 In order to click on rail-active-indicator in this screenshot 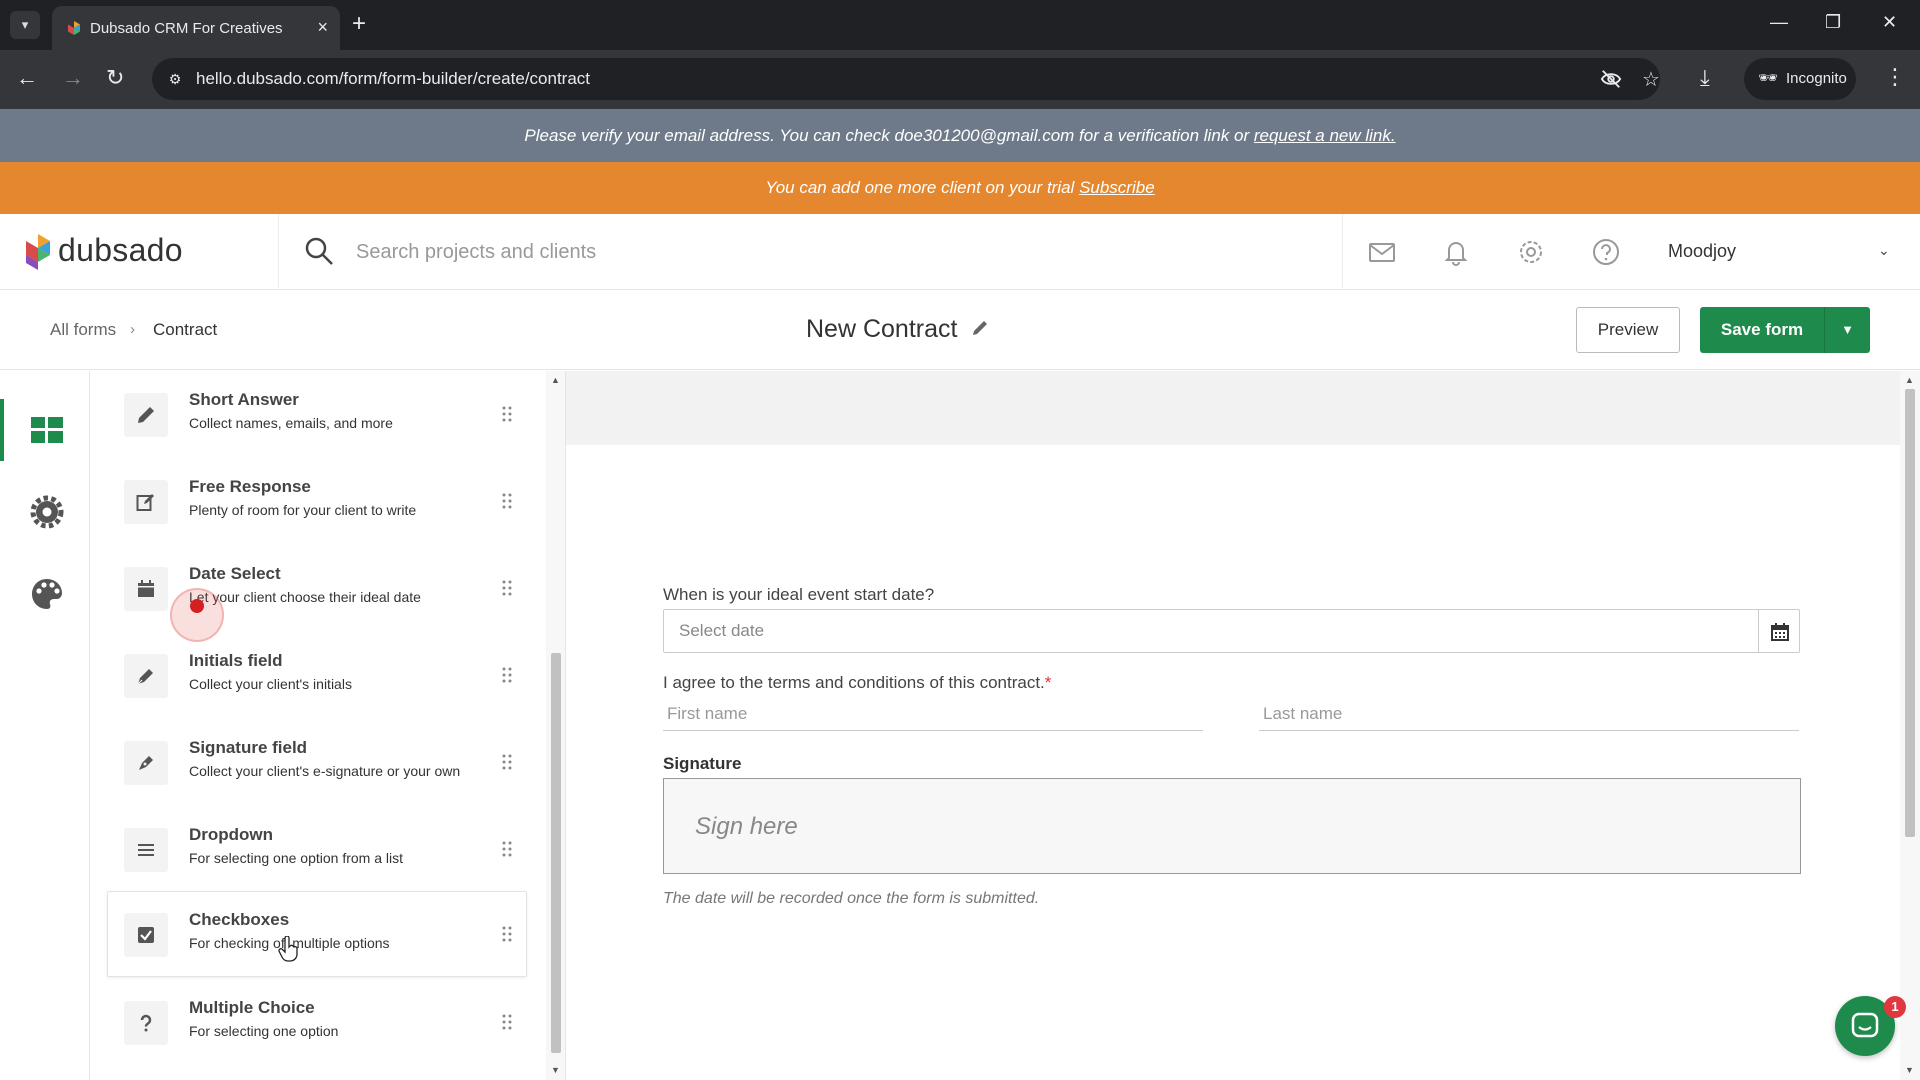, I will do `click(2, 430)`.